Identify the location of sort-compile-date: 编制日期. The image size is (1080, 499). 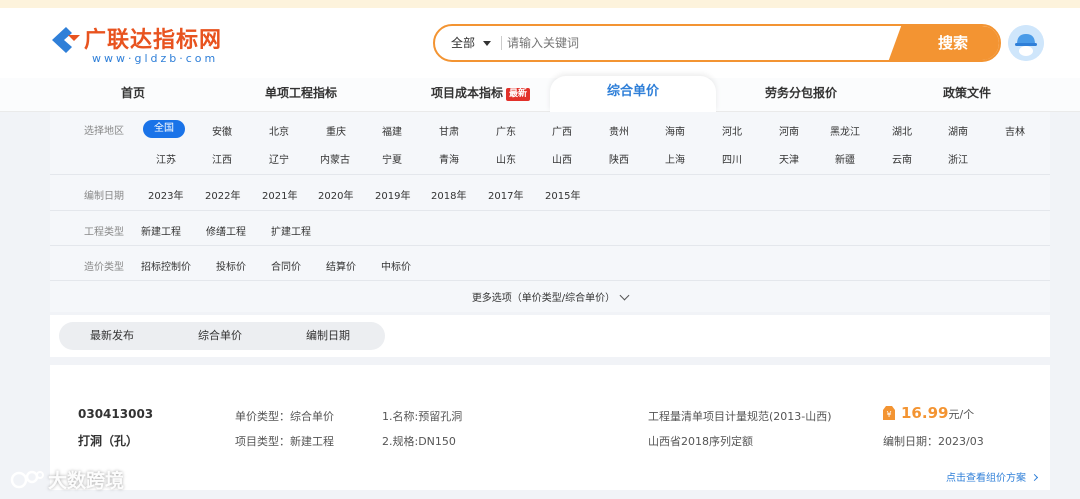
(328, 336).